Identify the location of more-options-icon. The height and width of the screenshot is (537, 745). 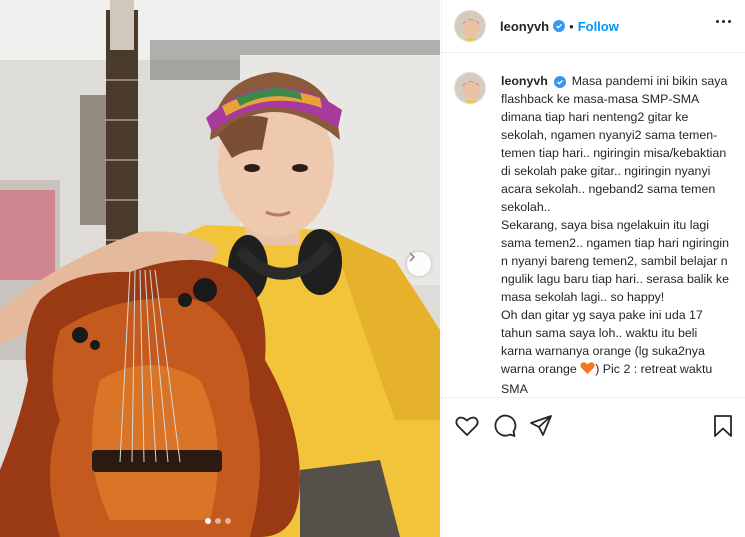
(723, 21).